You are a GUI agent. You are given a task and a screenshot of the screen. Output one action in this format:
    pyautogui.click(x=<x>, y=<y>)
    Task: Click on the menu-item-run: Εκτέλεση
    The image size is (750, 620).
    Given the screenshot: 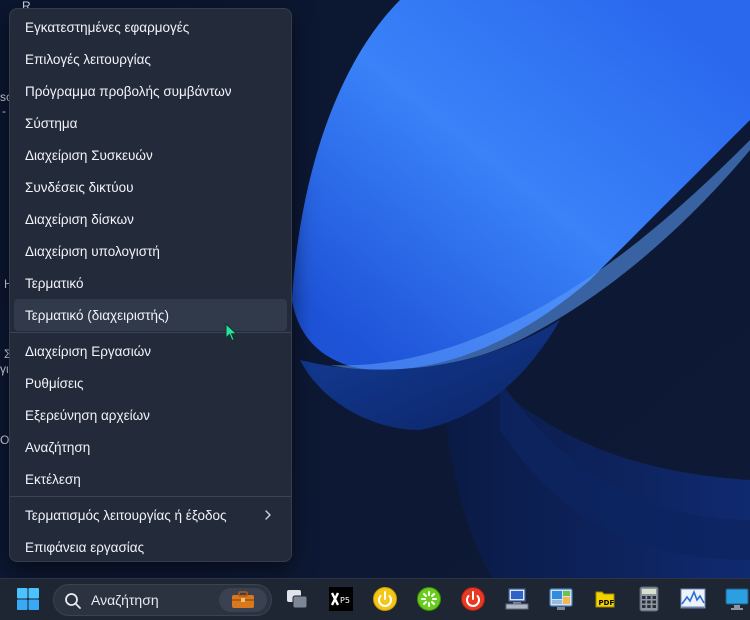 What is the action you would take?
    pyautogui.click(x=150, y=479)
    